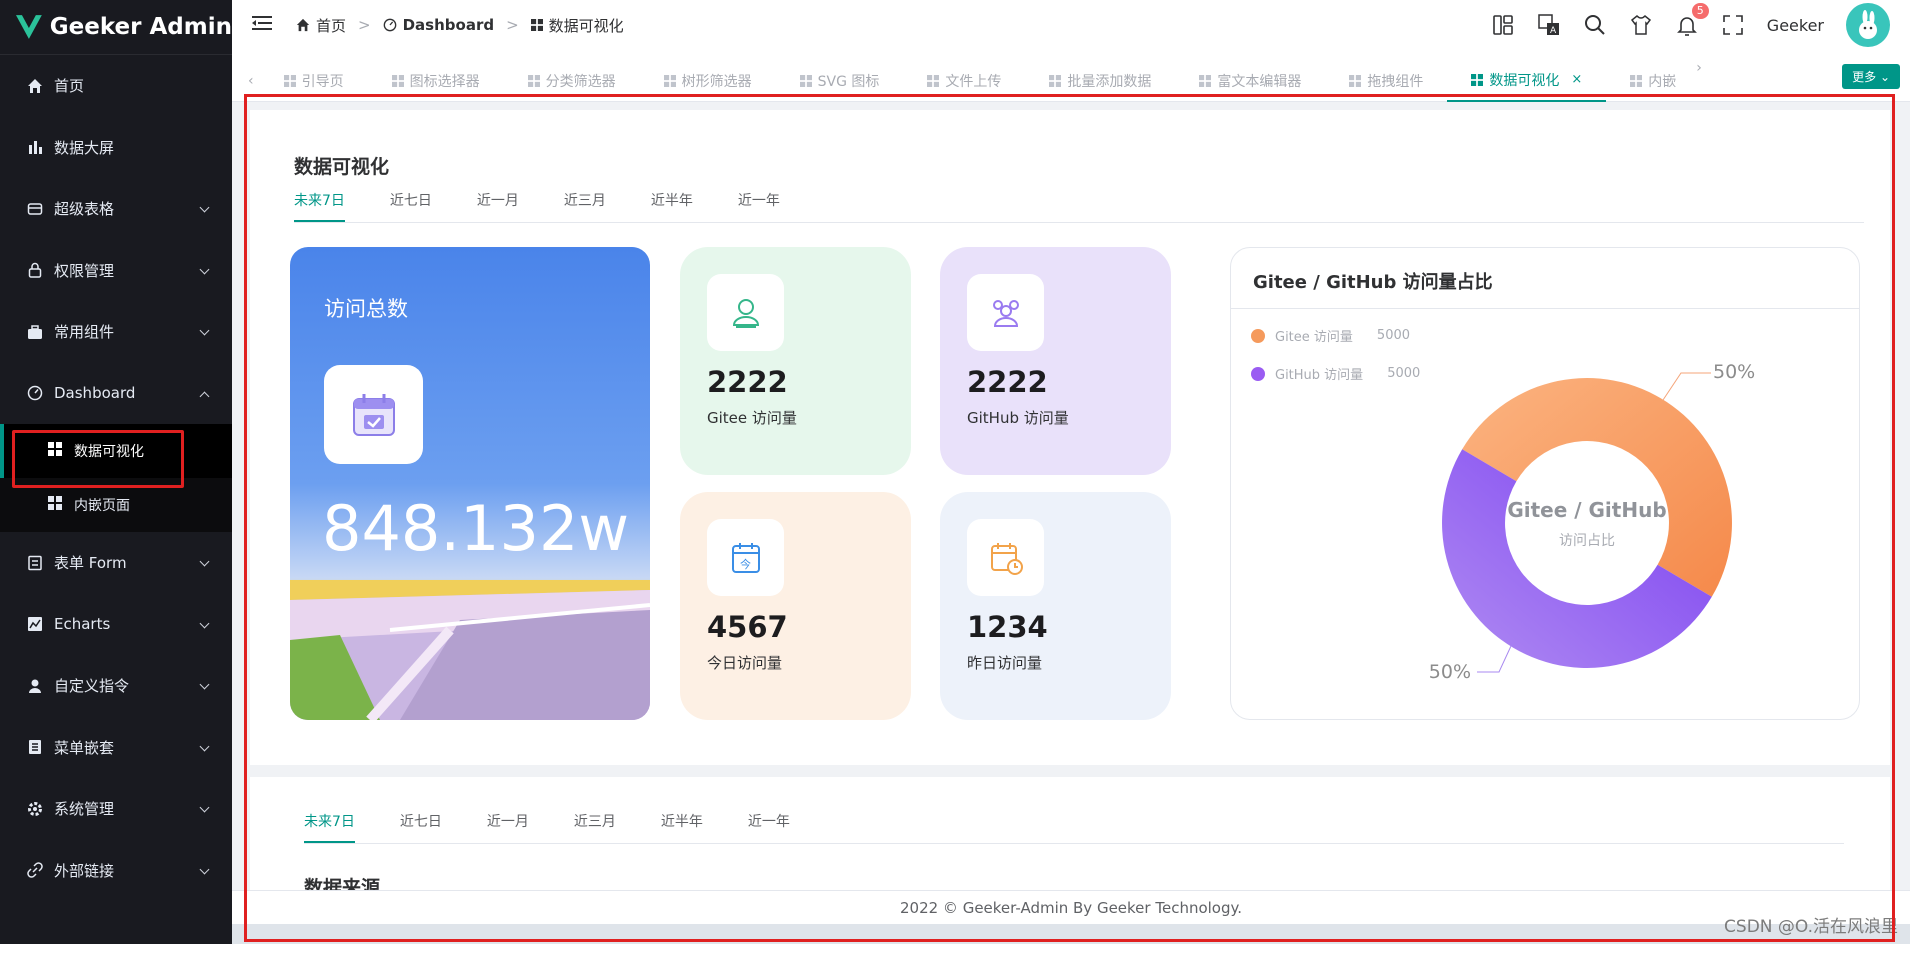 The width and height of the screenshot is (1910, 977). I want to click on bar-chart-icon, so click(35, 147).